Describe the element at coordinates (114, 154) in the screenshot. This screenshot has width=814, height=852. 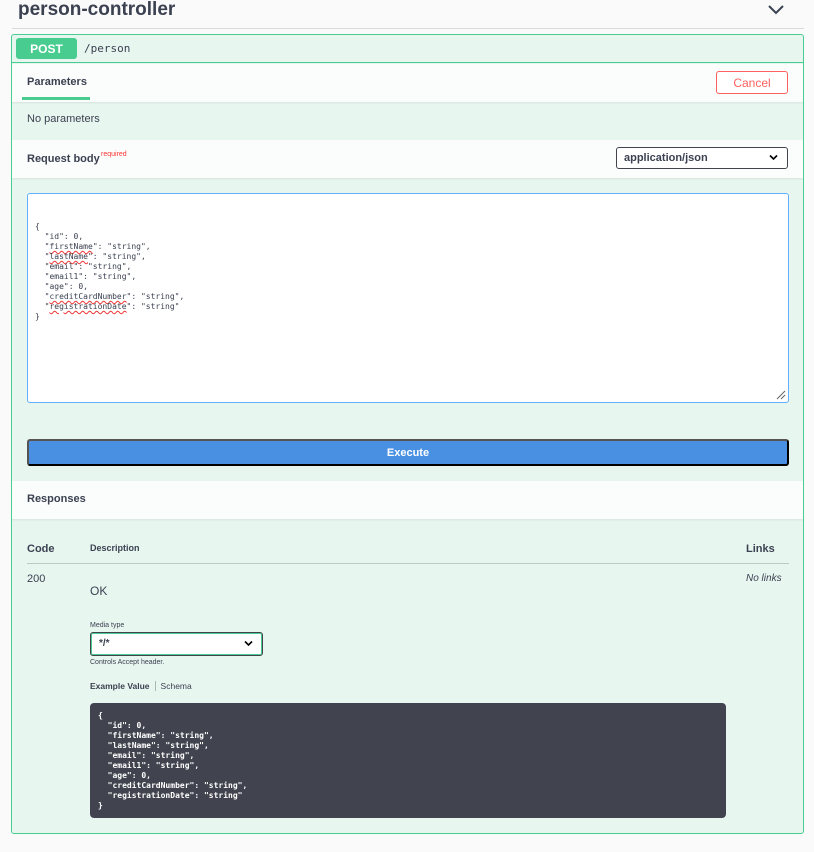
I see `required-marker: required` at that location.